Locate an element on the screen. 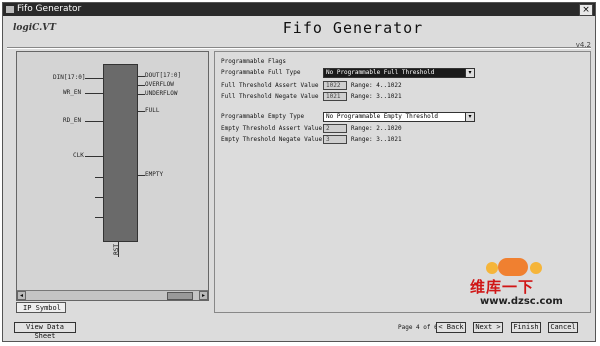 This screenshot has height=346, width=600. pin-dout: DOUT[17:0] is located at coordinates (163, 75).